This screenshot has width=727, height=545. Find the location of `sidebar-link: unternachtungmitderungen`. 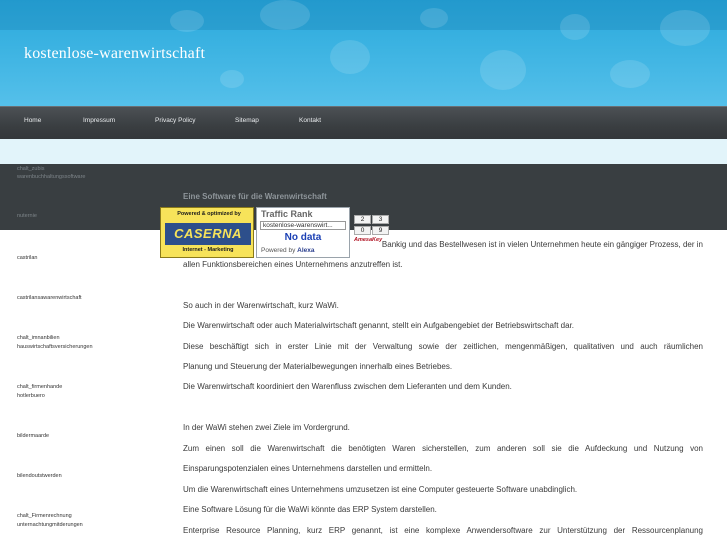

sidebar-link: unternachtungmitderungen is located at coordinates (92, 525).